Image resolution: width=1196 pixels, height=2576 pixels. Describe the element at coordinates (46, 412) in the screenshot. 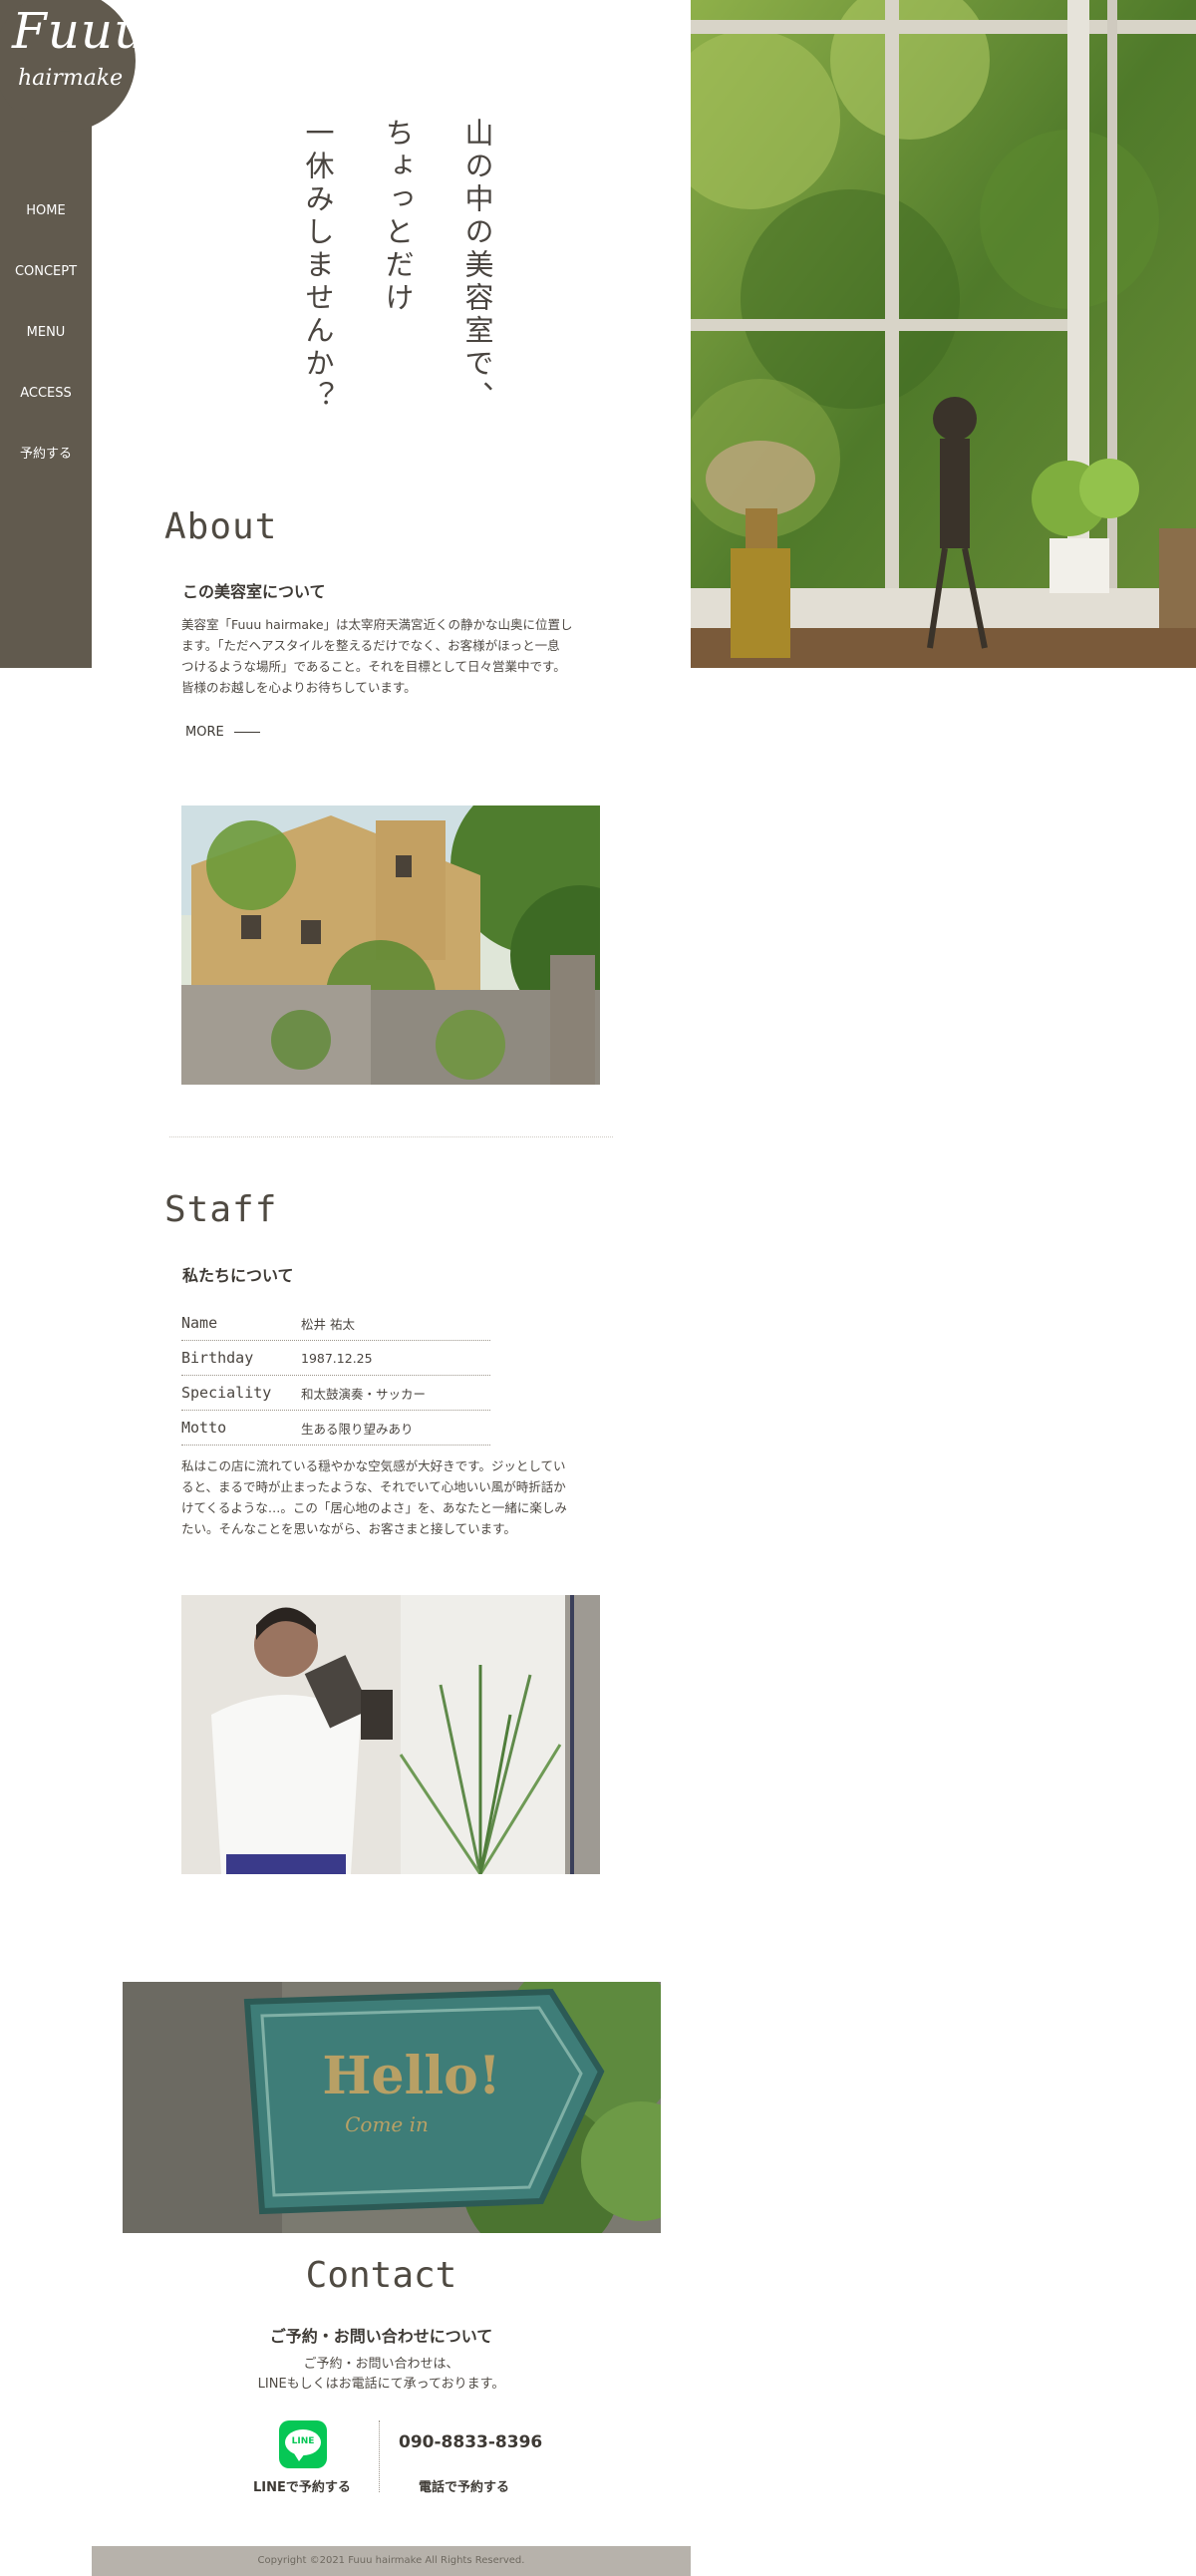

I see `nav-access: ACCESS` at that location.